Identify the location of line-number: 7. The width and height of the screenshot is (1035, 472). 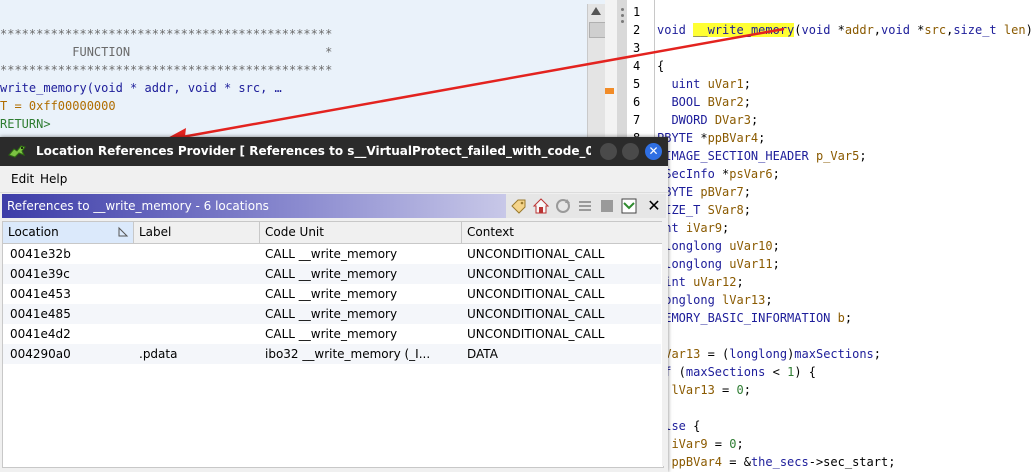
(637, 120).